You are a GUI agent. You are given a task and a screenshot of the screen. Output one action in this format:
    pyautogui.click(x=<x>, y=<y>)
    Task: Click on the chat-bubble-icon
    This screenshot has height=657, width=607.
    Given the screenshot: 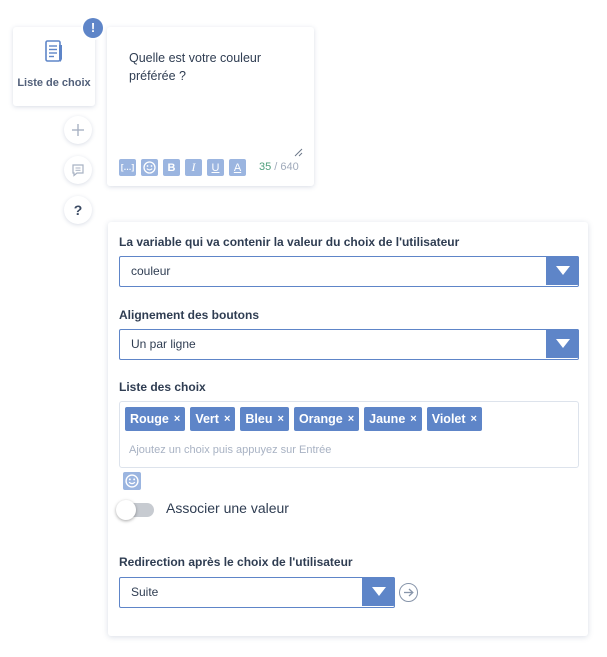 What is the action you would take?
    pyautogui.click(x=78, y=170)
    